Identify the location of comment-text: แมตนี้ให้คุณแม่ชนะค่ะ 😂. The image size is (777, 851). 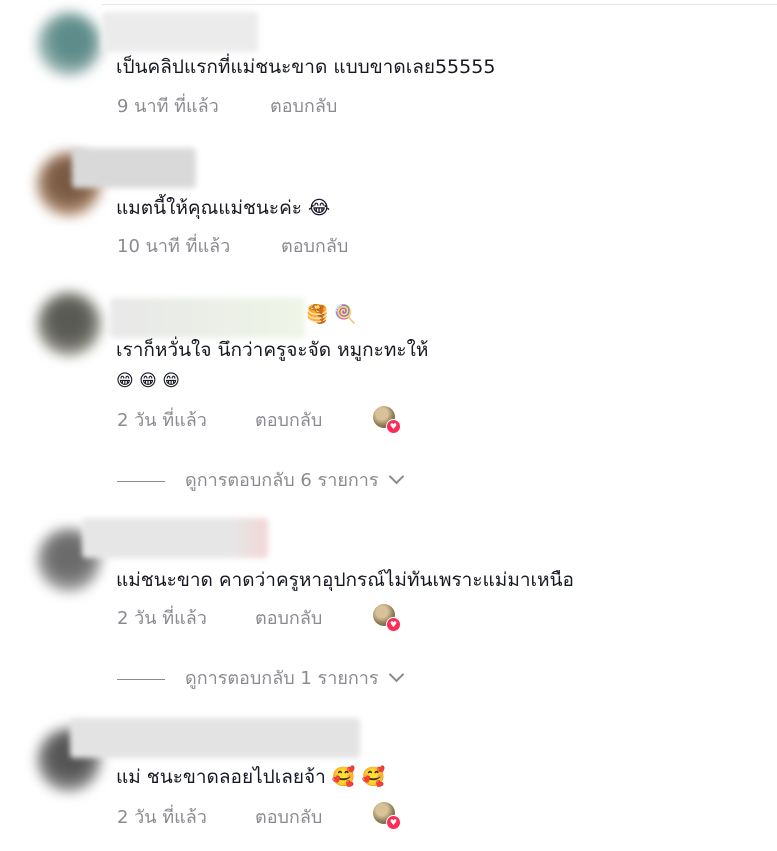
(223, 208).